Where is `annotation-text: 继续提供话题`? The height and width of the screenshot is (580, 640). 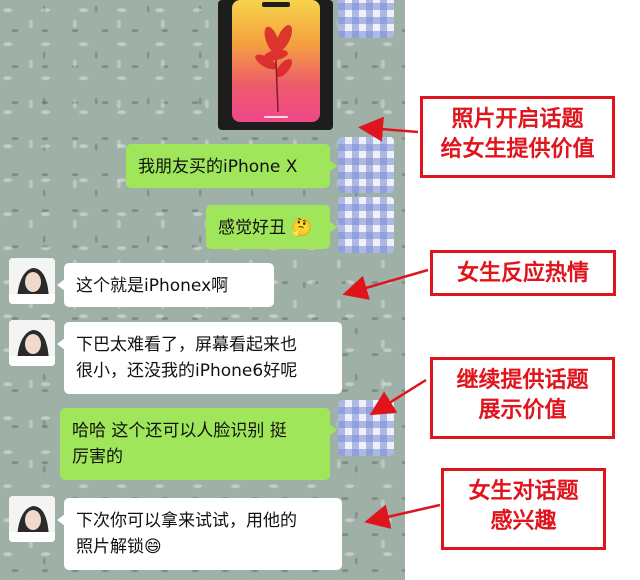
annotation-text: 继续提供话题 is located at coordinates (522, 380).